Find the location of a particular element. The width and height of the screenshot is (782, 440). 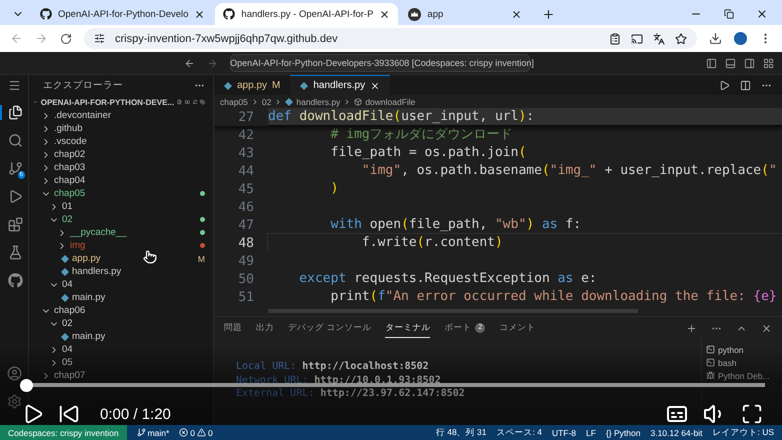

tree-item: 05 is located at coordinates (121, 362).